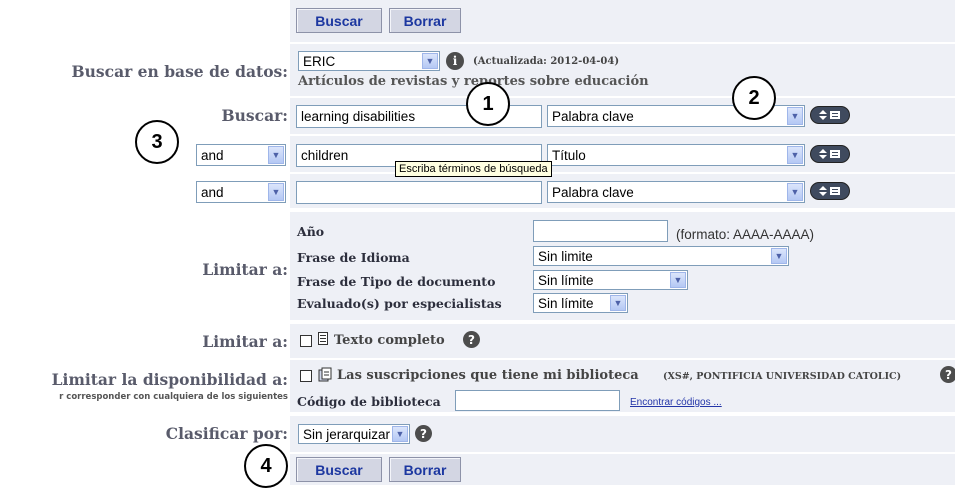 The image size is (955, 488). Describe the element at coordinates (212, 192) in the screenshot. I see `boolean-operator-value-3: and` at that location.